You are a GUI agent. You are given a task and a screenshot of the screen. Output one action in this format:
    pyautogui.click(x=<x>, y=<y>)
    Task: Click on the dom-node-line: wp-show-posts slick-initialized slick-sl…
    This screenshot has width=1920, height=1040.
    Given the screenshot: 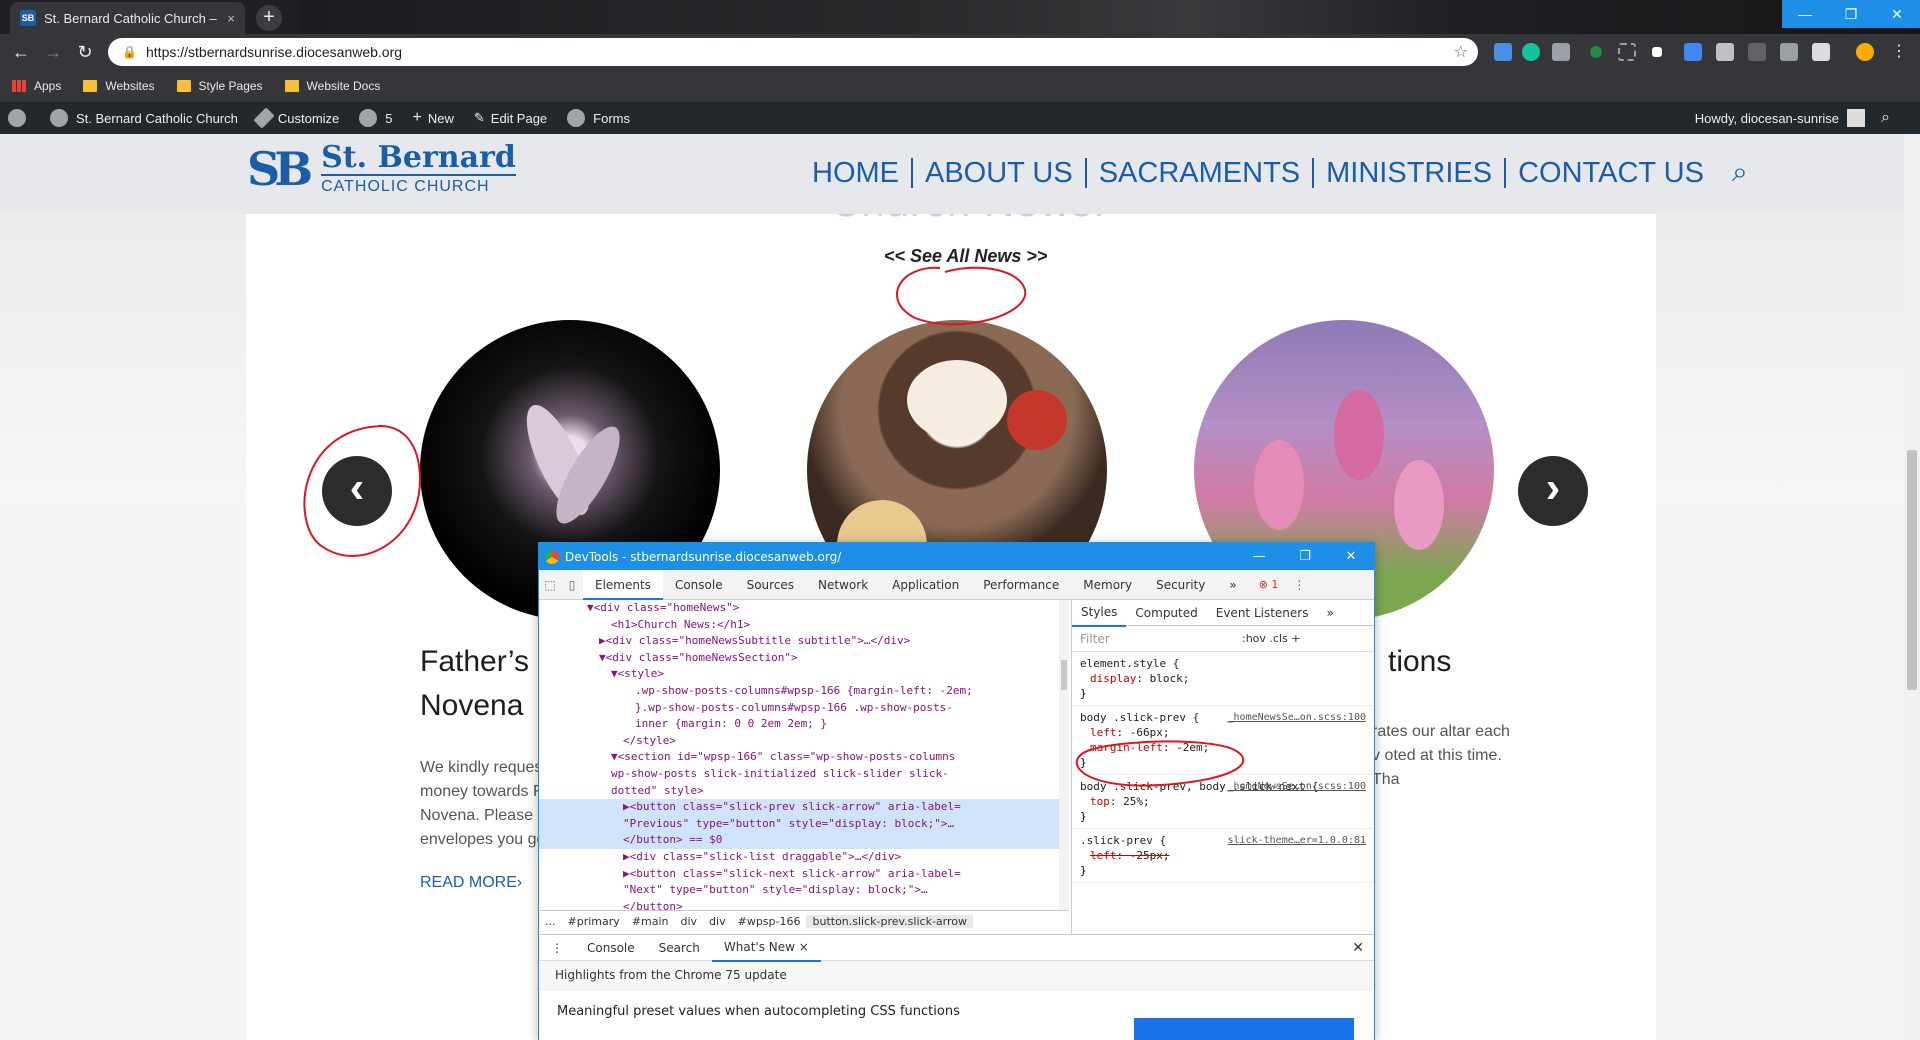 What is the action you would take?
    pyautogui.click(x=804, y=774)
    